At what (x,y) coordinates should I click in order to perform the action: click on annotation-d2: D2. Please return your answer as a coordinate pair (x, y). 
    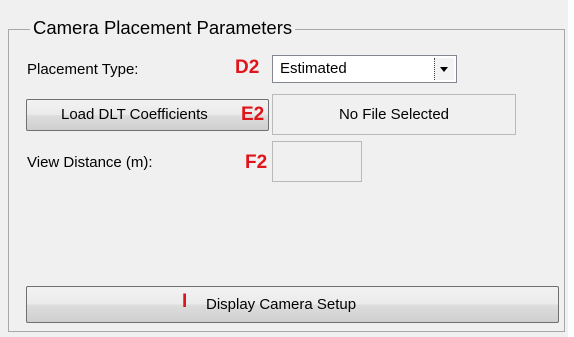
    Looking at the image, I should click on (247, 67).